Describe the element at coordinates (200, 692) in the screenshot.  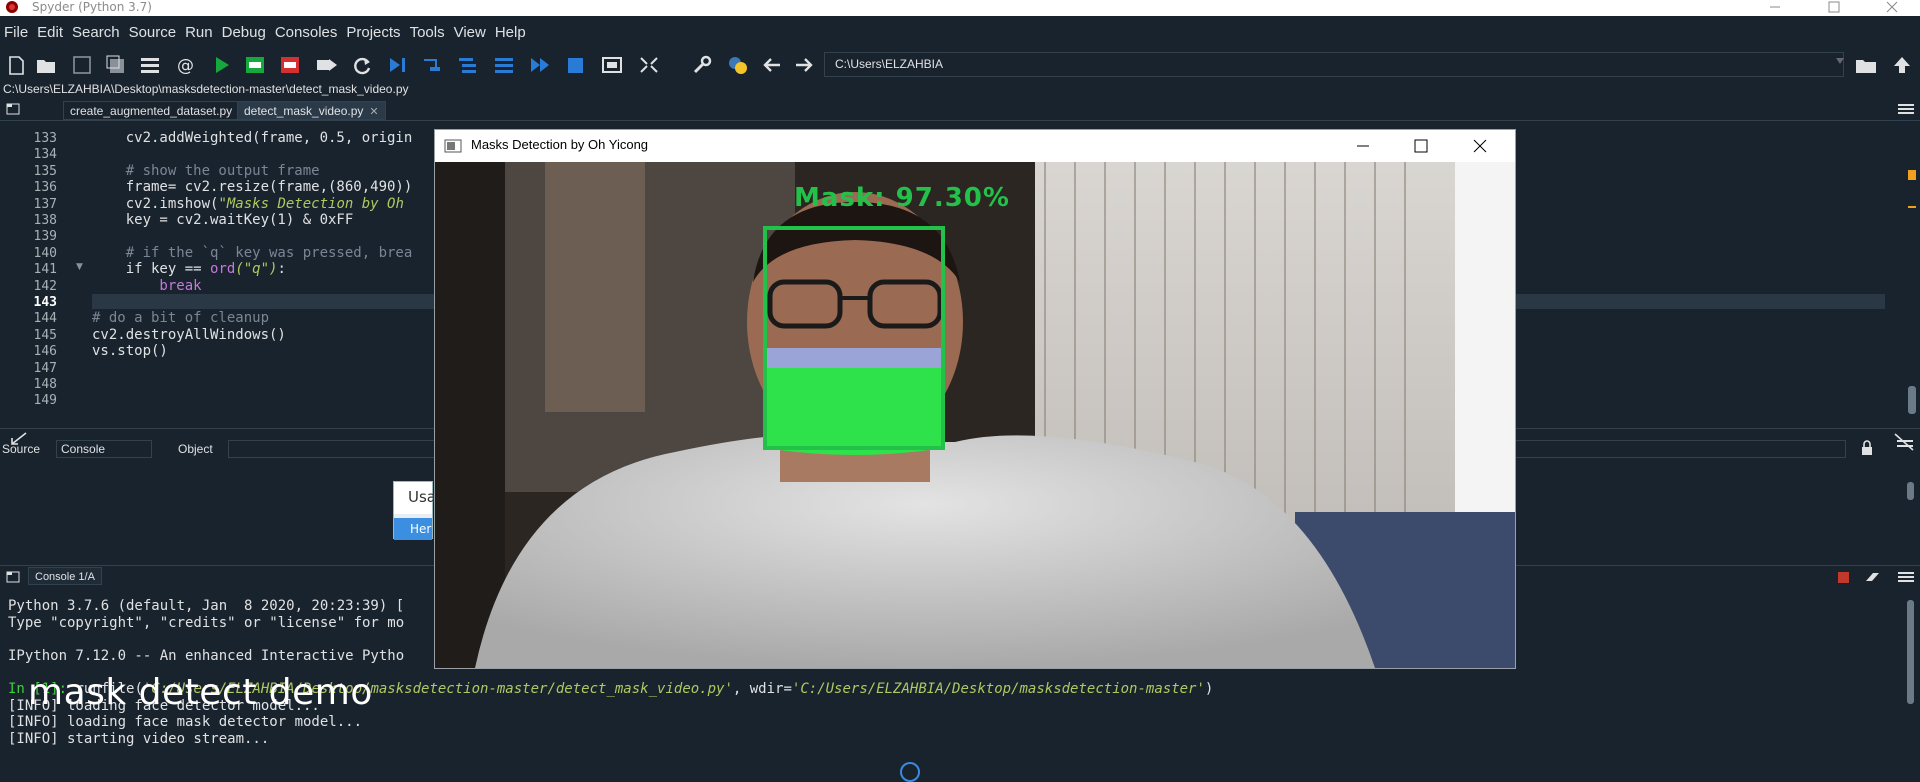
I see `video-caption: mask detect demo` at that location.